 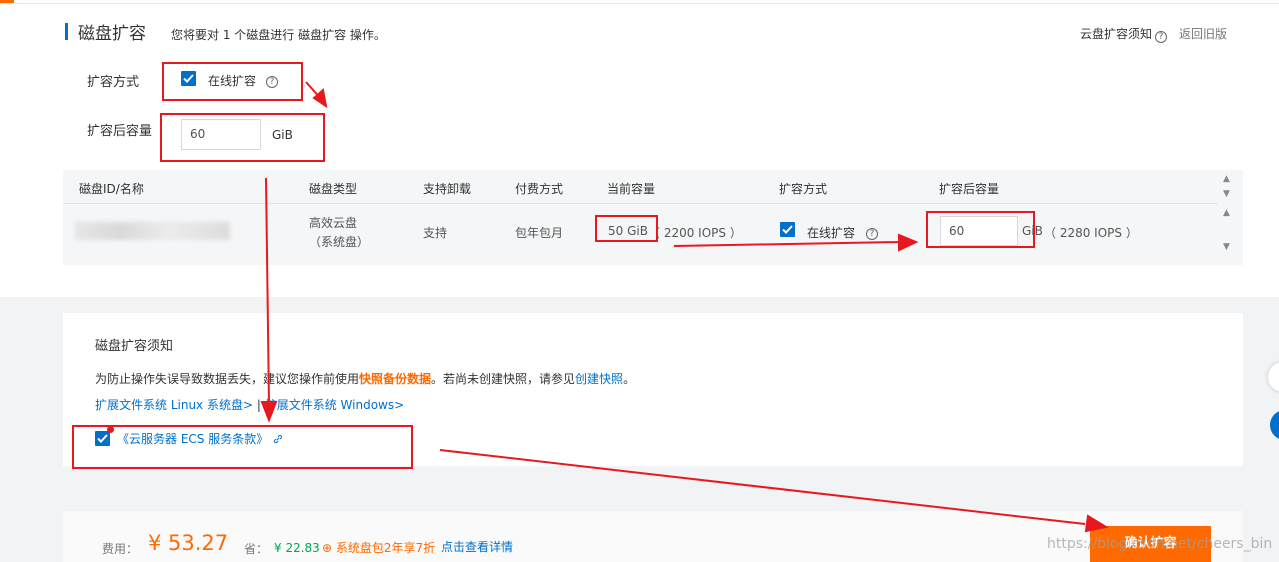 I want to click on billing-value: 包年包月, so click(x=539, y=233).